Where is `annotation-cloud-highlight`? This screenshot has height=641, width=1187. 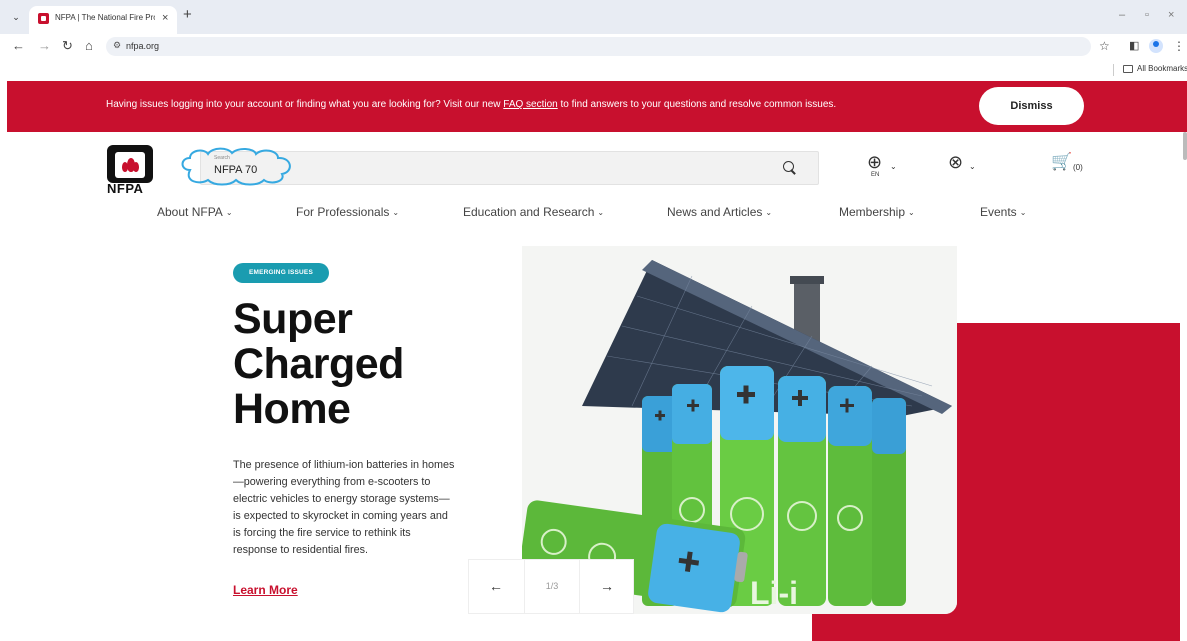 annotation-cloud-highlight is located at coordinates (236, 166).